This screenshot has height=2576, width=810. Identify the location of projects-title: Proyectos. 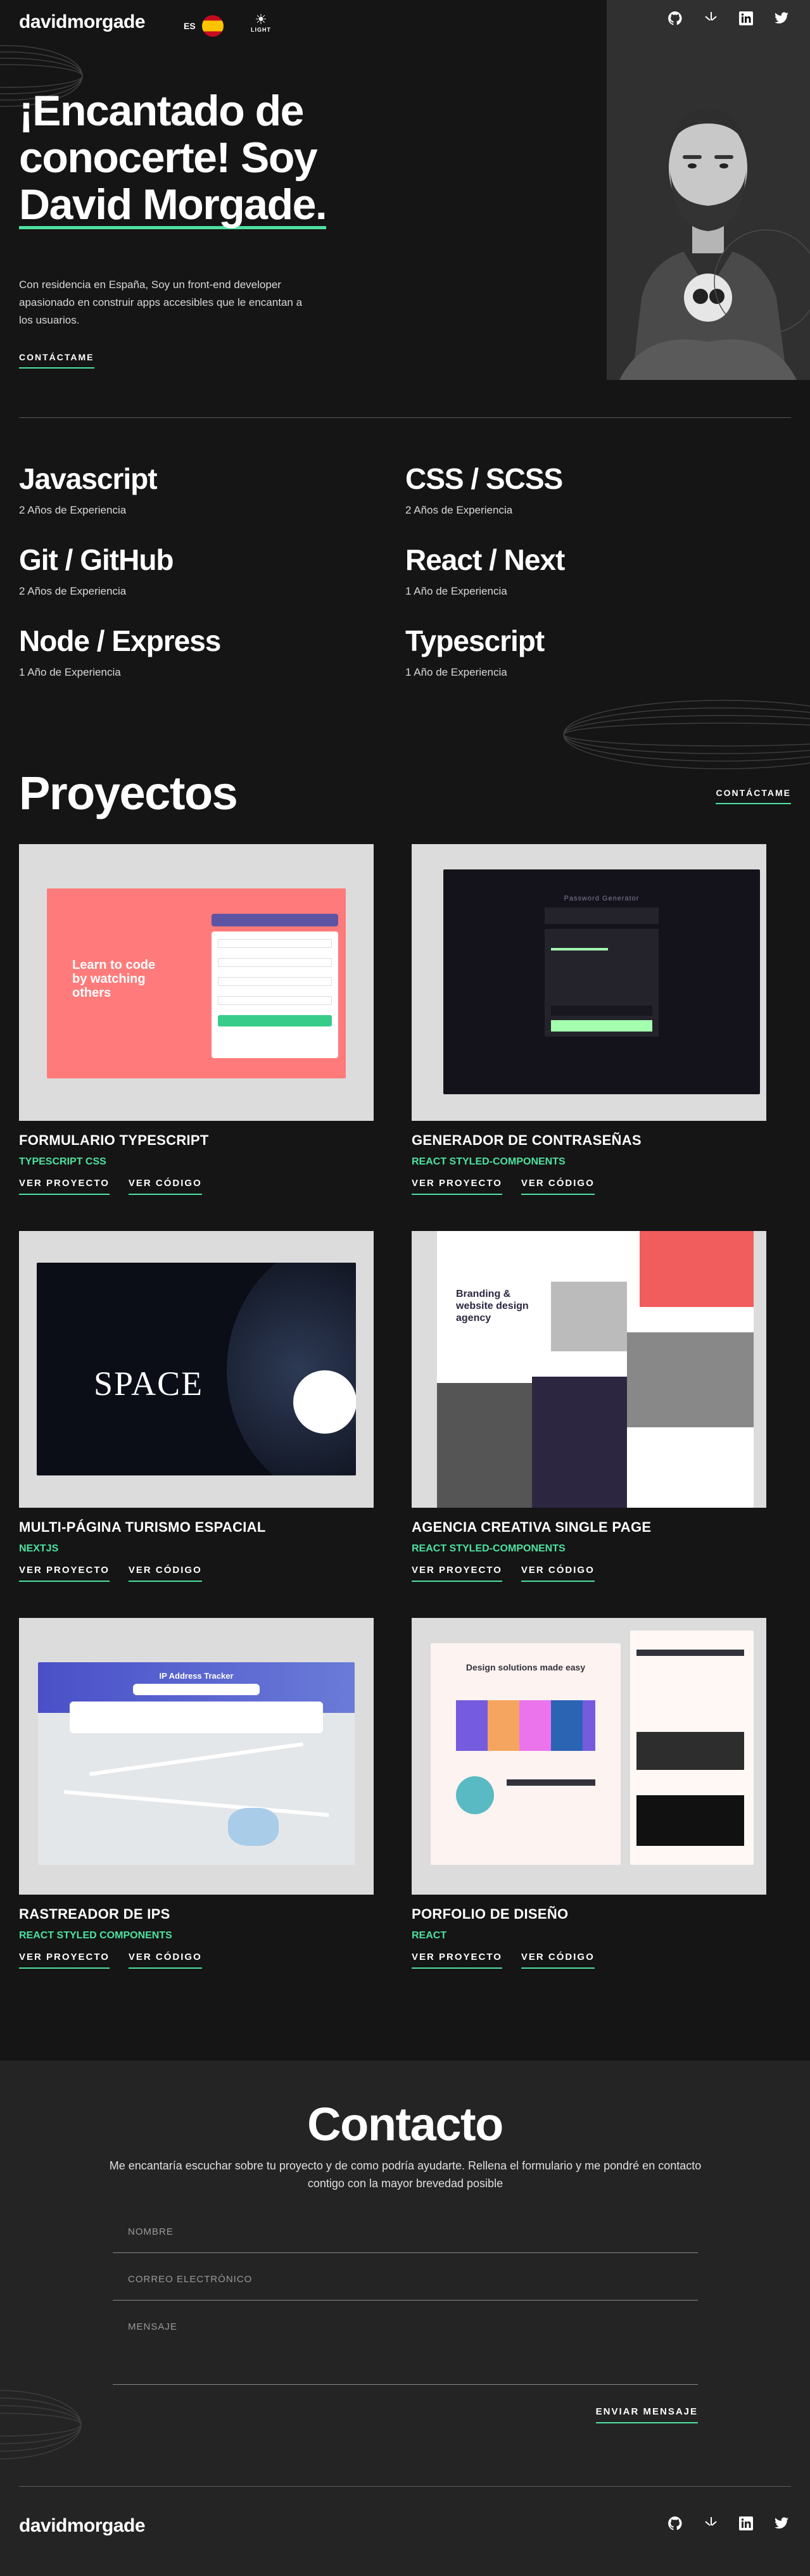
(129, 793).